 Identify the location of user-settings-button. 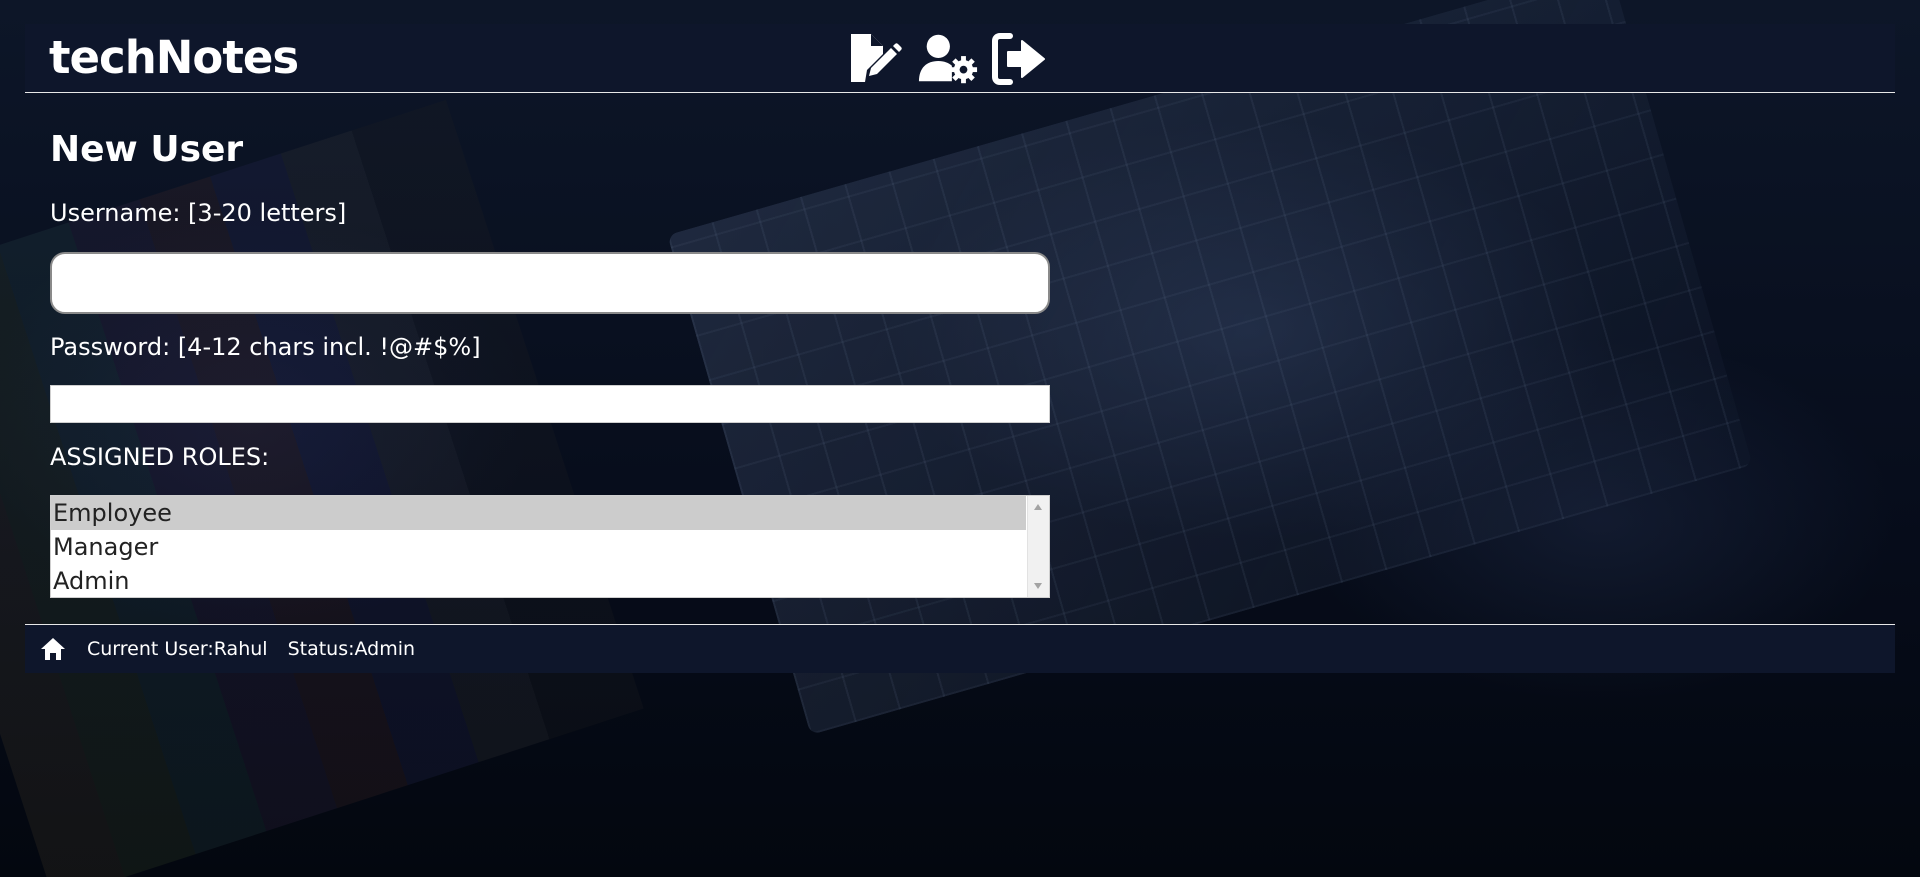
(948, 59).